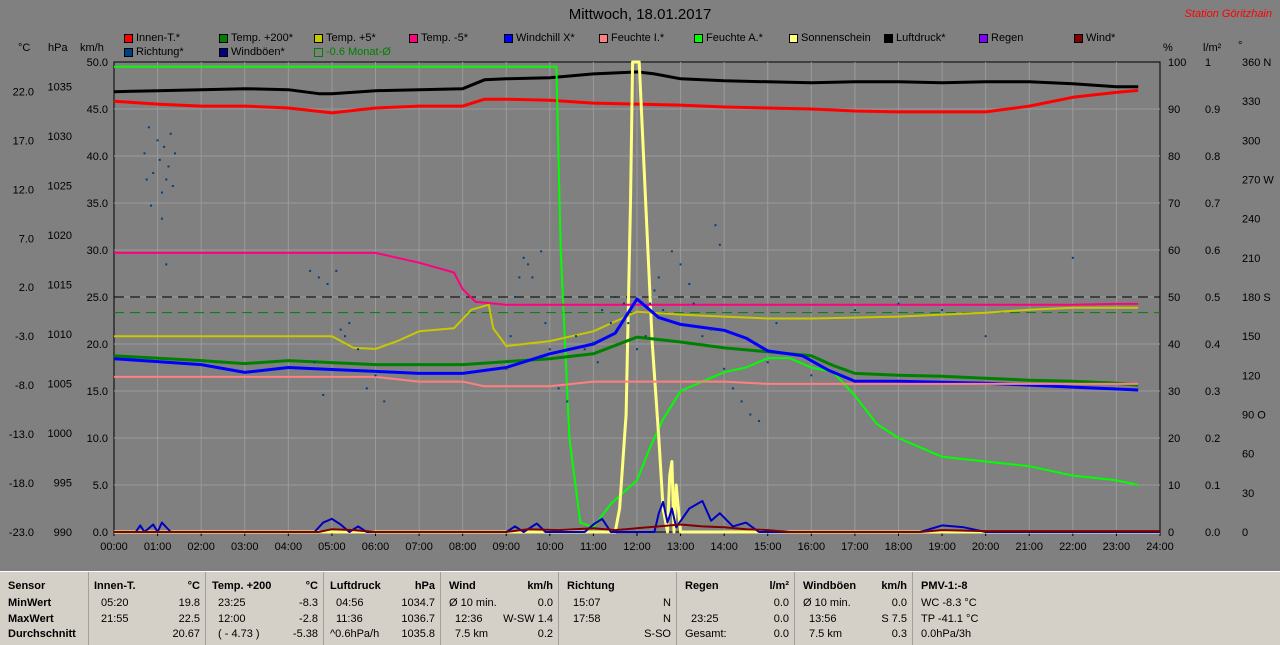 This screenshot has height=645, width=1280. Describe the element at coordinates (1208, 63) in the screenshot. I see `rain-axis-label: 1` at that location.